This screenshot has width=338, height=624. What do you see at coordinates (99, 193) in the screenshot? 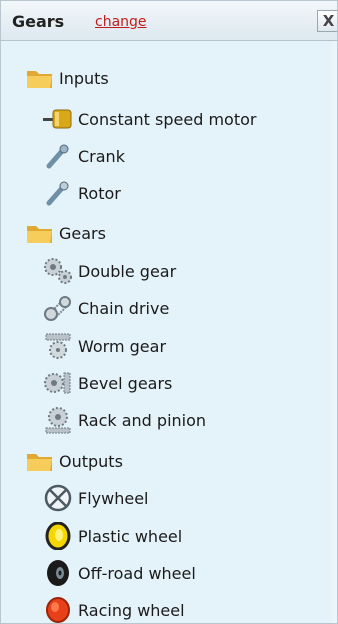
I see `item-label: Rotor` at bounding box center [99, 193].